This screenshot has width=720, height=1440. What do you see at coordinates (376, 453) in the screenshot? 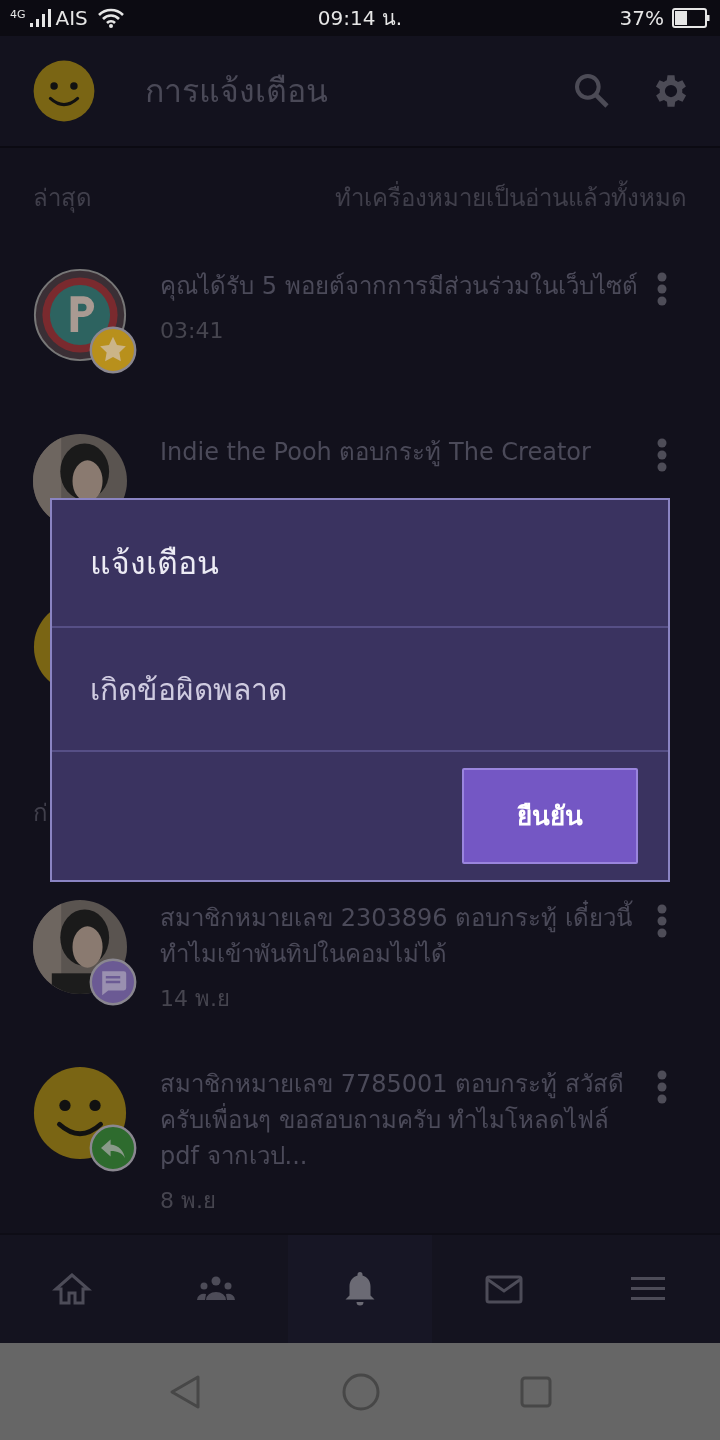
I see `notification-text: Indie the Pooh ตอบกระทู้ The Creator` at bounding box center [376, 453].